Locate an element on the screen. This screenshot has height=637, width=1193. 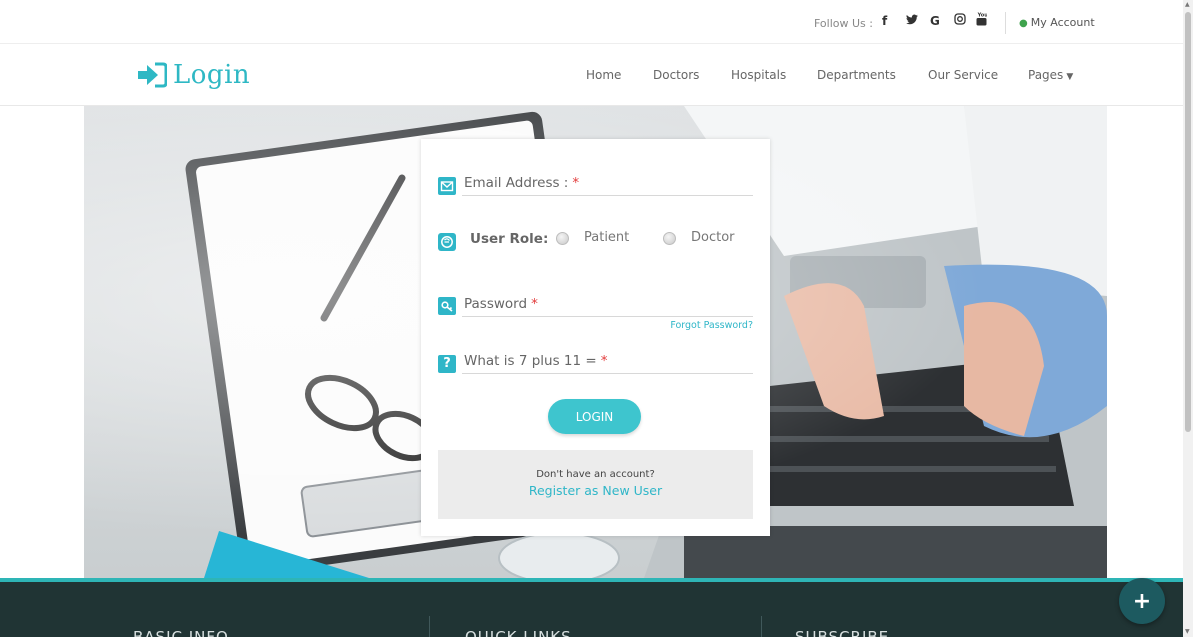
user-role-group: User Role: Patient Doctor is located at coordinates (595, 242).